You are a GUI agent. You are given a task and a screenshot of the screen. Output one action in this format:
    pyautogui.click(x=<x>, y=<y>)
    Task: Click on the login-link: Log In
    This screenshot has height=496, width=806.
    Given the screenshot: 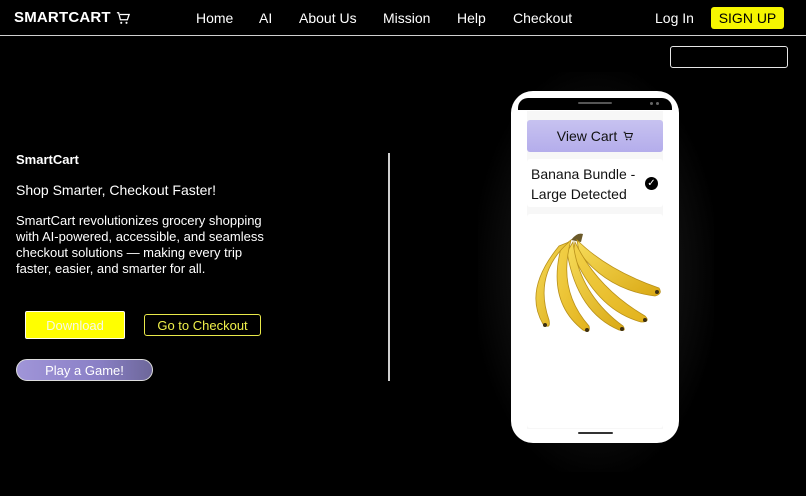 What is the action you would take?
    pyautogui.click(x=674, y=18)
    